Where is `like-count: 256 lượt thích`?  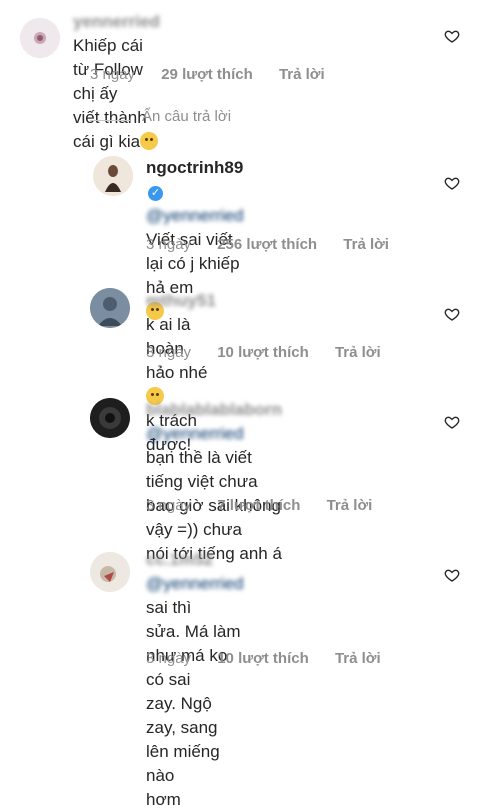 like-count: 256 lượt thích is located at coordinates (267, 244).